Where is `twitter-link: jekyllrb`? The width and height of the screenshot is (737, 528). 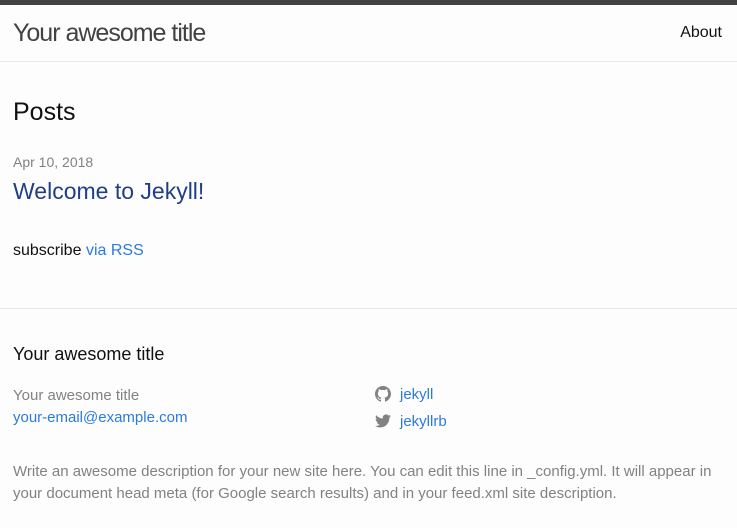
twitter-link: jekyllrb is located at coordinates (411, 421).